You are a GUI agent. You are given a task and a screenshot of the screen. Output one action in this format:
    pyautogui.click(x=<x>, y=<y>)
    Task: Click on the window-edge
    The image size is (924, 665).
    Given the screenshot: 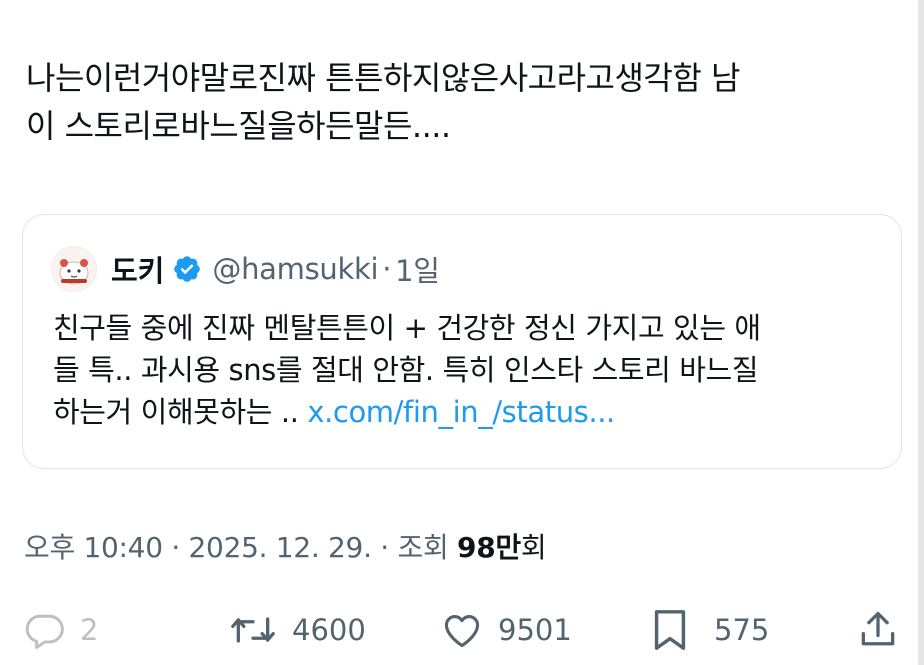 What is the action you would take?
    pyautogui.click(x=921, y=332)
    